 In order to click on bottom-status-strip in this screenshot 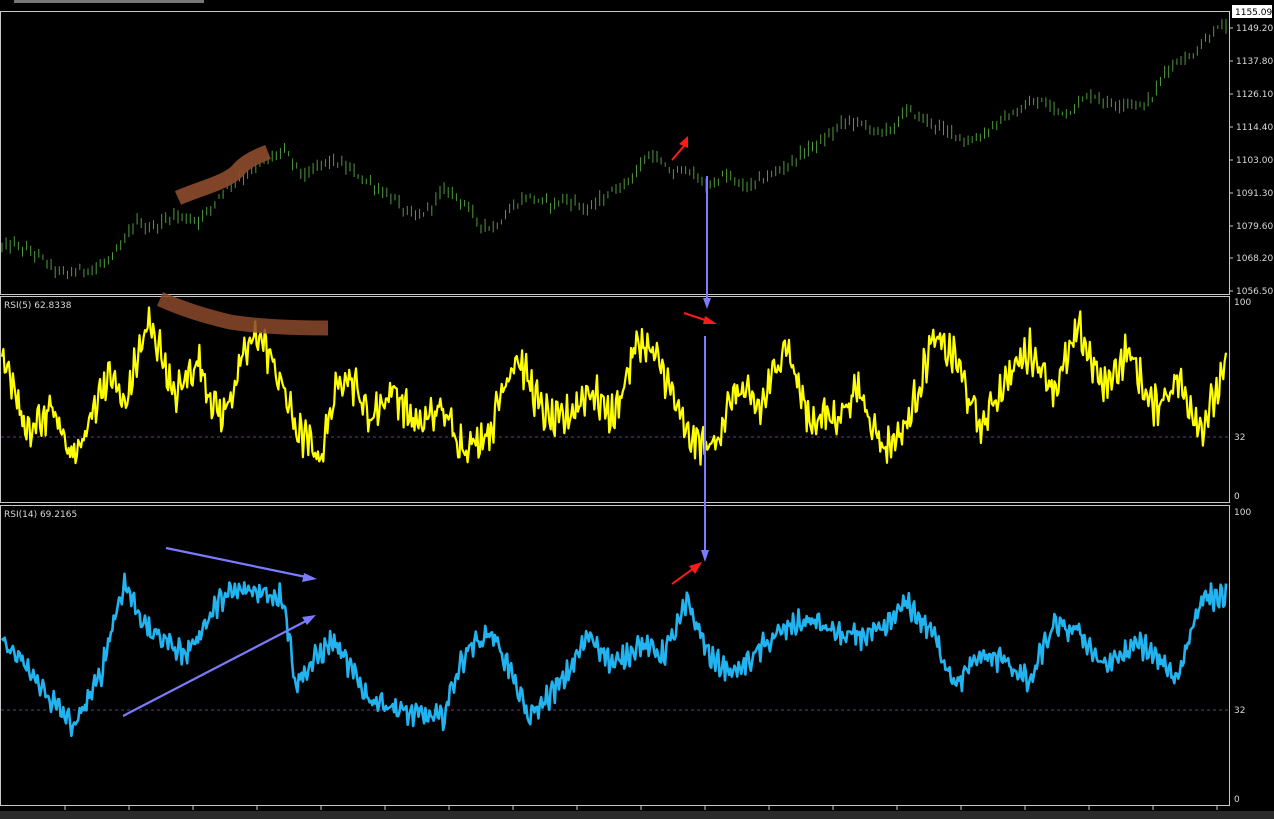, I will do `click(637, 815)`.